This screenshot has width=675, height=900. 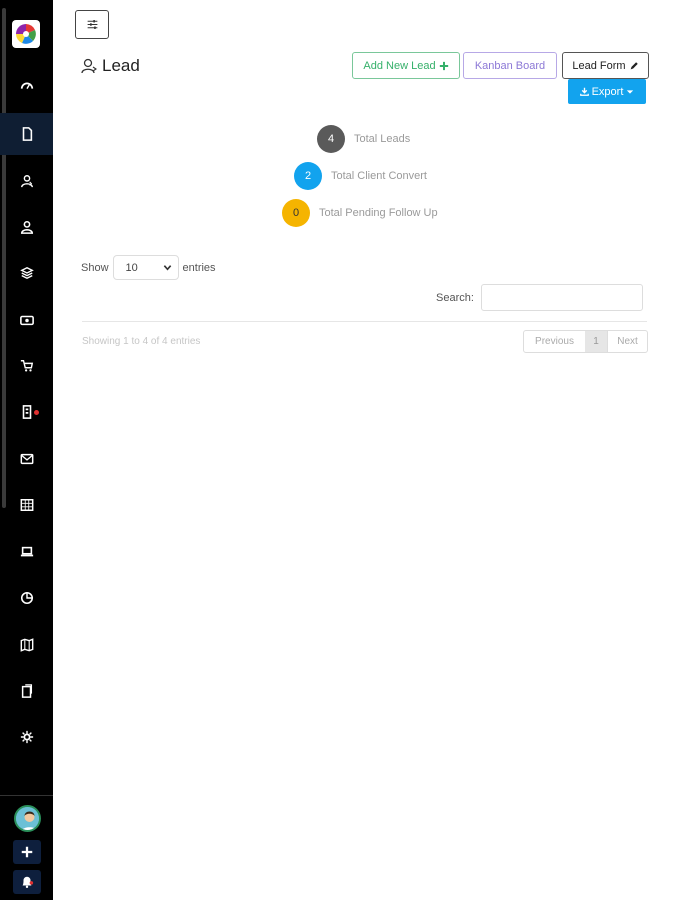 I want to click on show-entries-control: Show 10 entries, so click(x=148, y=267).